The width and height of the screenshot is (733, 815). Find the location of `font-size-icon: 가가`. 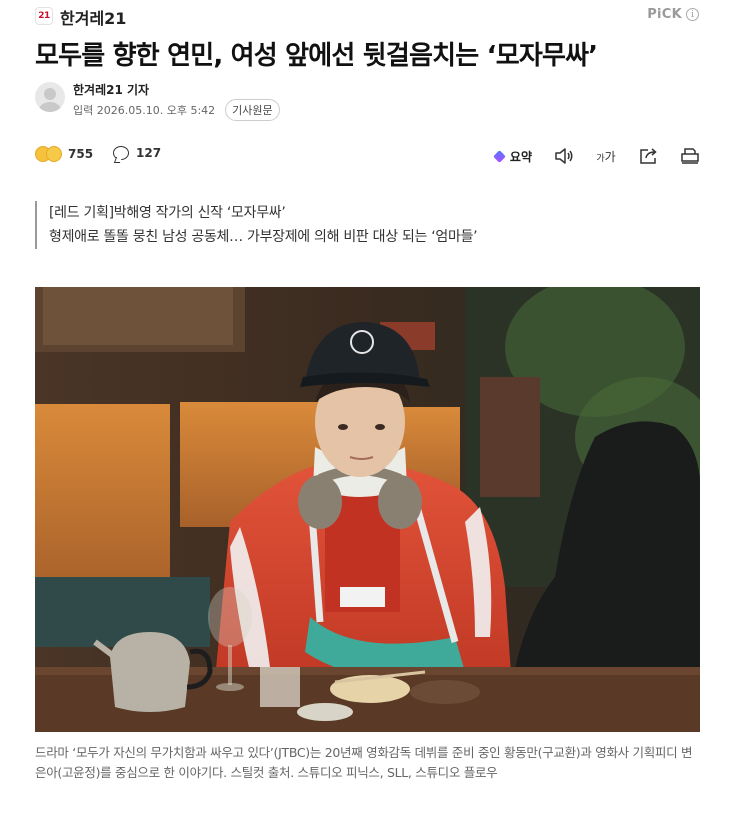

font-size-icon: 가가 is located at coordinates (605, 156).